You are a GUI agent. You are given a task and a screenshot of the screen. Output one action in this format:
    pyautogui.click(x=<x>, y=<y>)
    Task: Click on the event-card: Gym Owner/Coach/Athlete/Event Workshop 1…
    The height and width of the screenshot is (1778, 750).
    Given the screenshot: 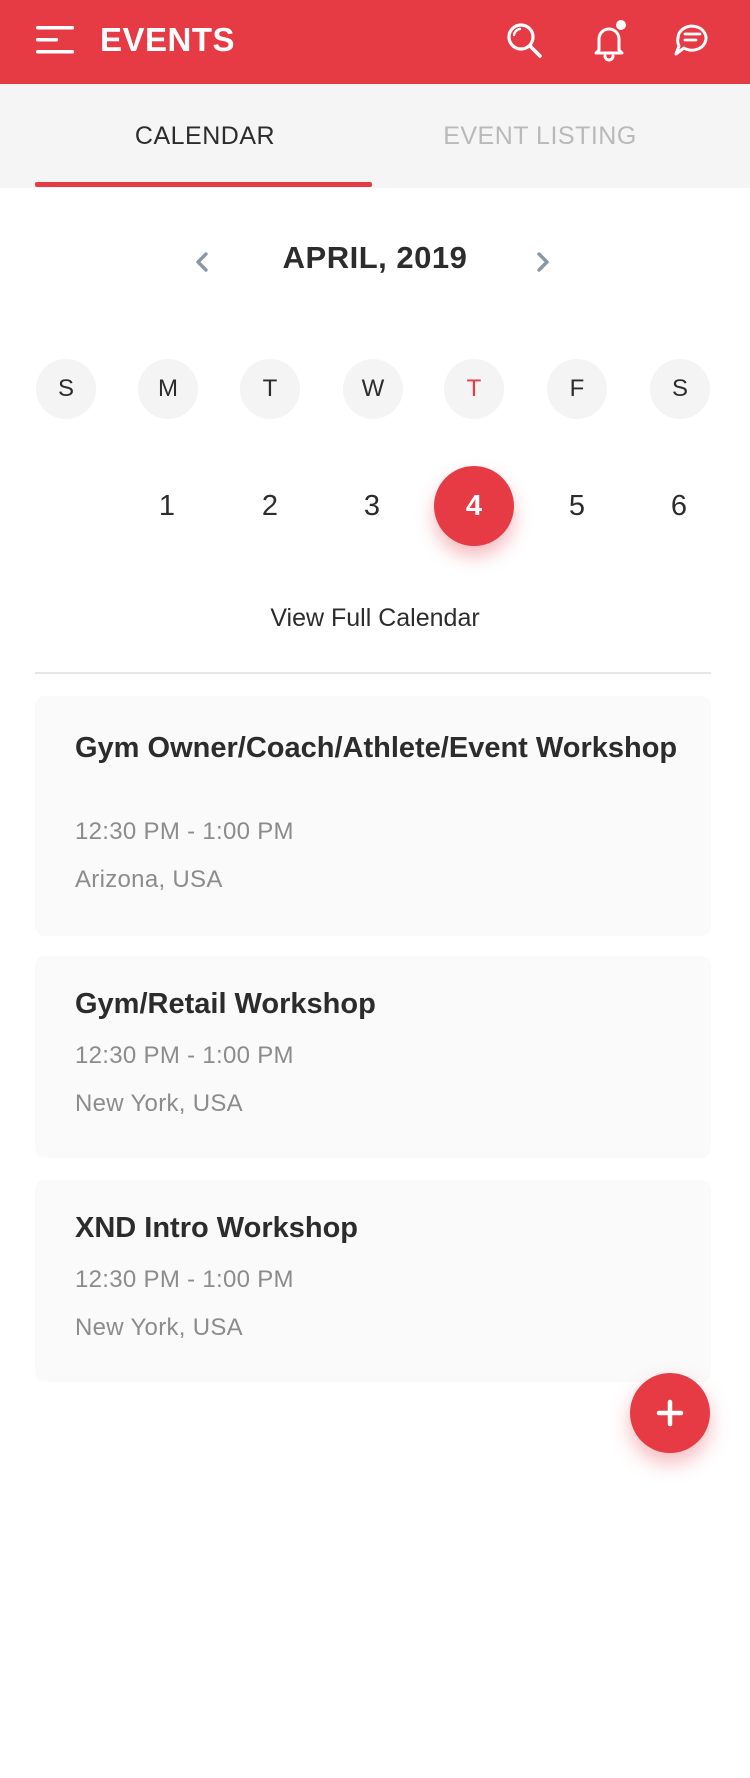 What is the action you would take?
    pyautogui.click(x=373, y=816)
    